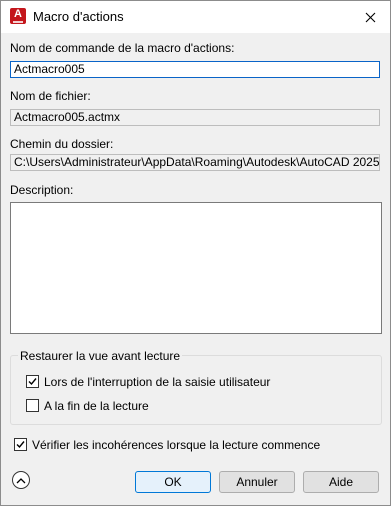  I want to click on folder-path-label: Chemin du dossier:, so click(62, 144).